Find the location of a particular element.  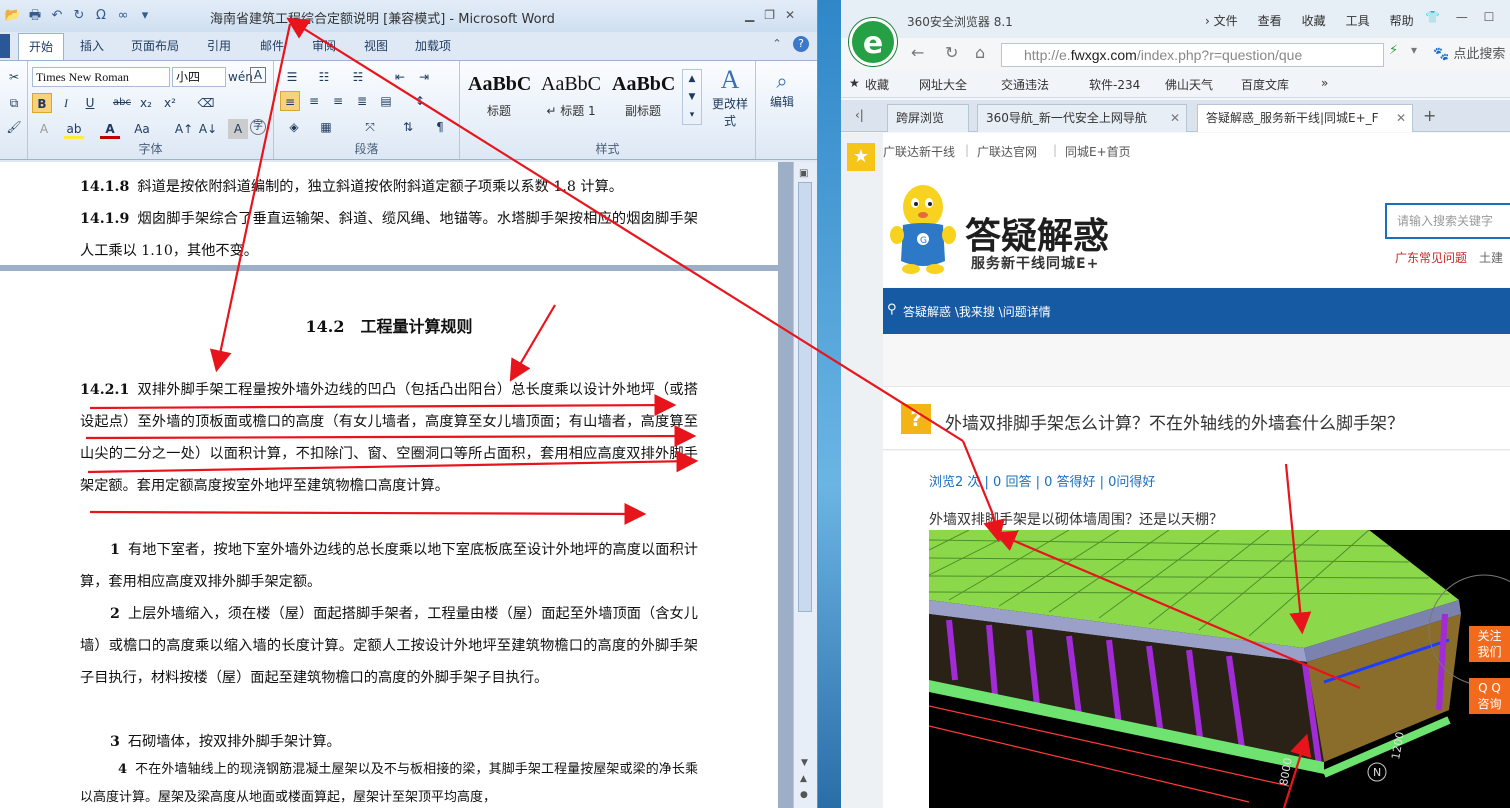

maximize-icon: ☐ is located at coordinates (1489, 17).